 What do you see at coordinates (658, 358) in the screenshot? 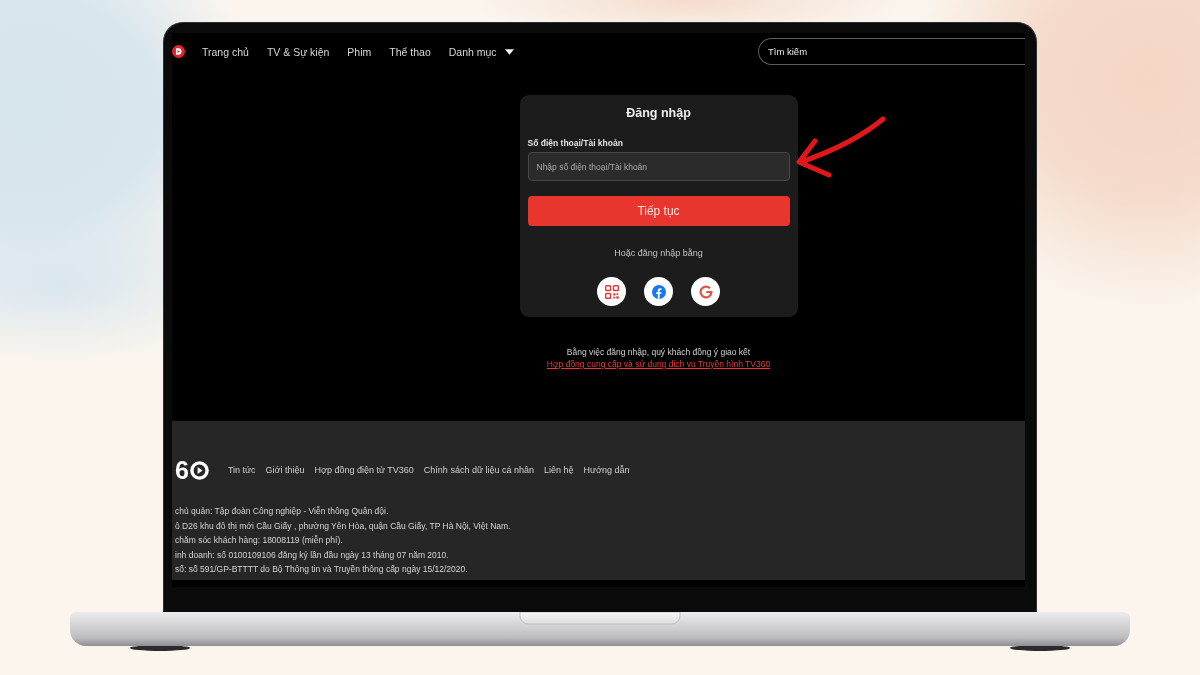
I see `terms-text: Bằng việc đăng nhập, quý khách đồng ý giao kết Hợp đồng cung cấp và sử dụng dịch vụ Truyền hình TV360` at bounding box center [658, 358].